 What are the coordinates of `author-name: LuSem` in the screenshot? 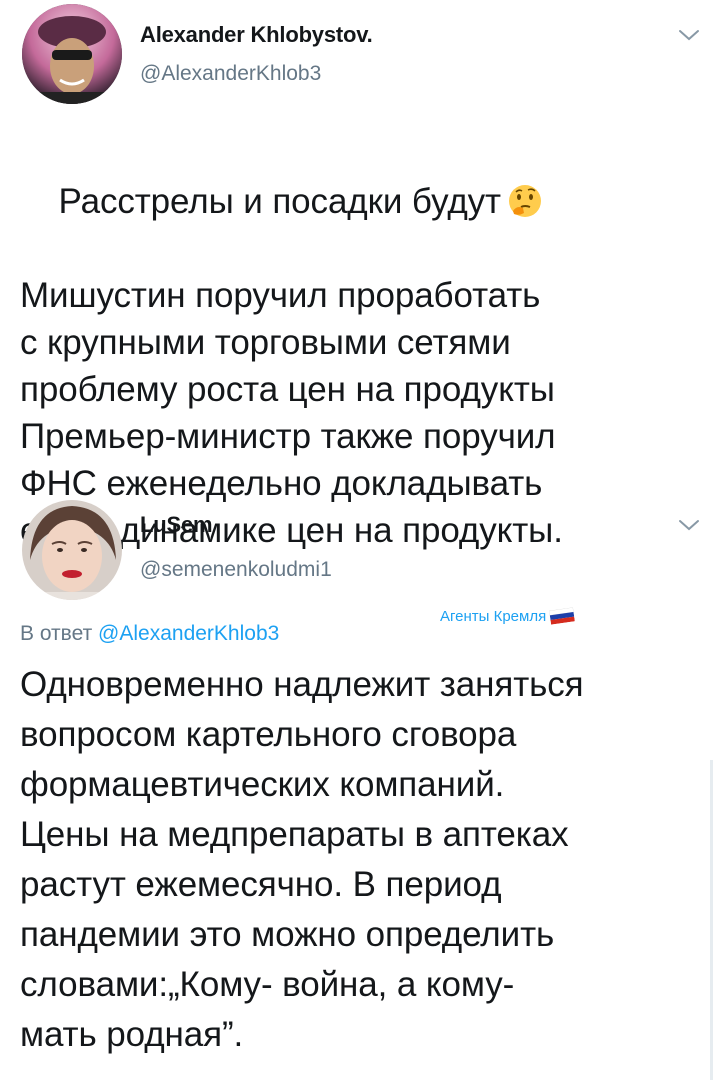 It's located at (176, 525).